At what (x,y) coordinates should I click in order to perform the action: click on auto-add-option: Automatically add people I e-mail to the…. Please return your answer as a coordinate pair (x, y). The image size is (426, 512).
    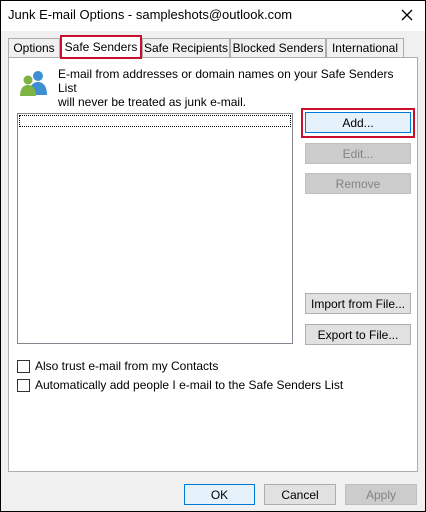
    Looking at the image, I should click on (180, 385).